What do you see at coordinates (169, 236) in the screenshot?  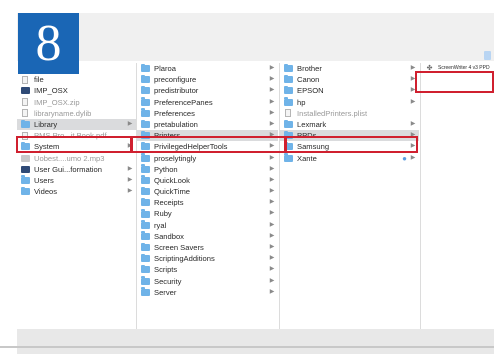 I see `item-label: Sandbox` at bounding box center [169, 236].